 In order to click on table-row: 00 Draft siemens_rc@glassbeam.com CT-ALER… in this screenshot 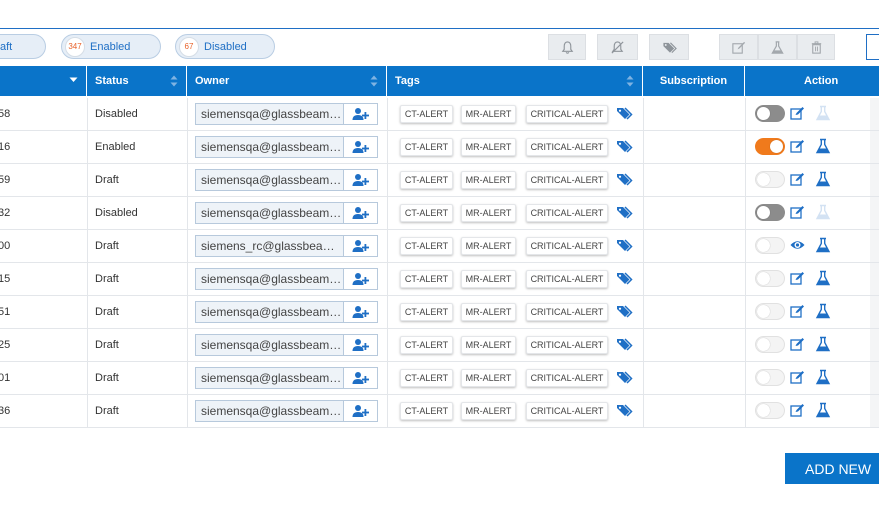, I will do `click(439, 246)`.